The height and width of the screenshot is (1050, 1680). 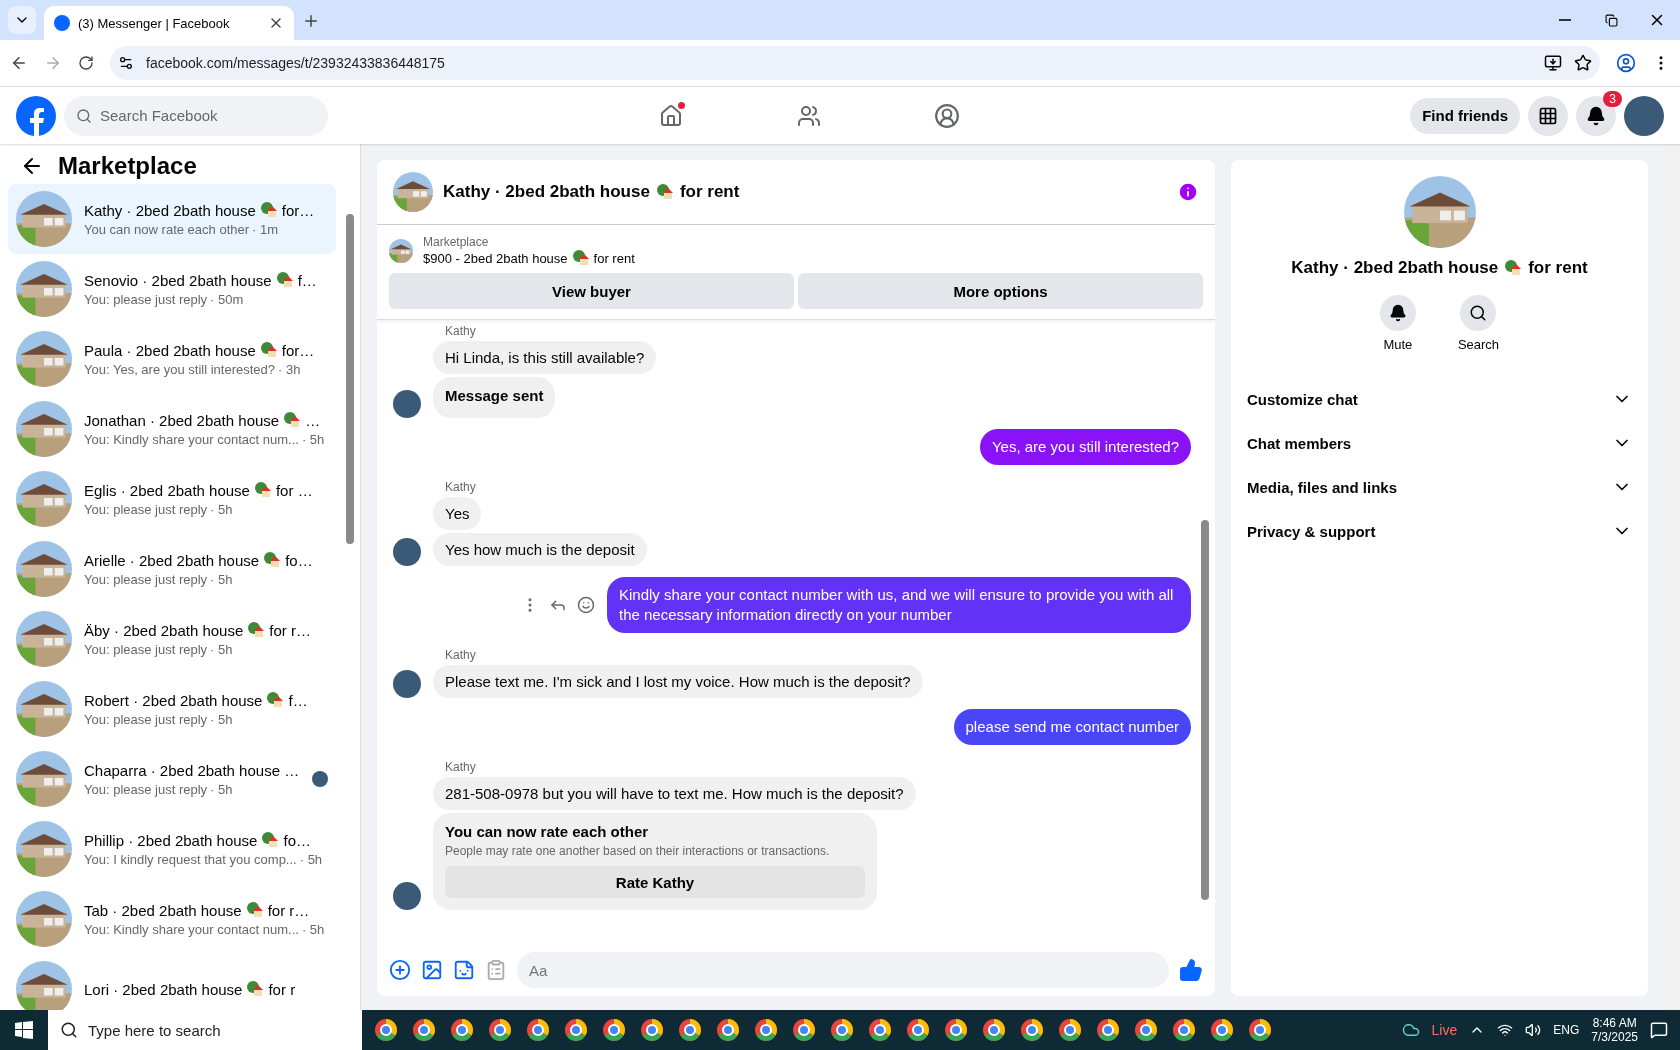 I want to click on install-app-icon, so click(x=1553, y=63).